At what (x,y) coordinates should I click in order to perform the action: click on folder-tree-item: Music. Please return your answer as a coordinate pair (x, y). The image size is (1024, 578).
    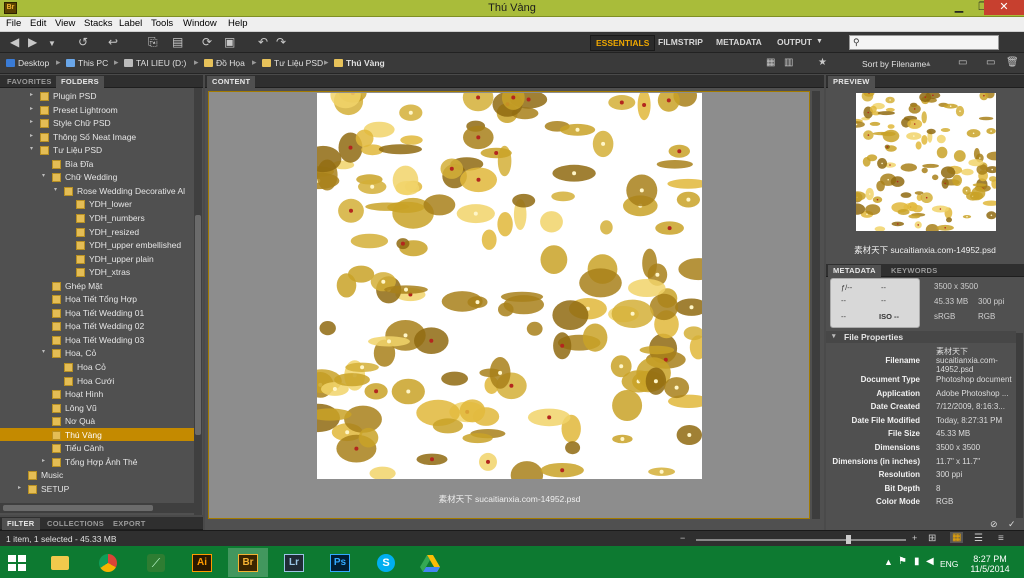
    Looking at the image, I should click on (97, 475).